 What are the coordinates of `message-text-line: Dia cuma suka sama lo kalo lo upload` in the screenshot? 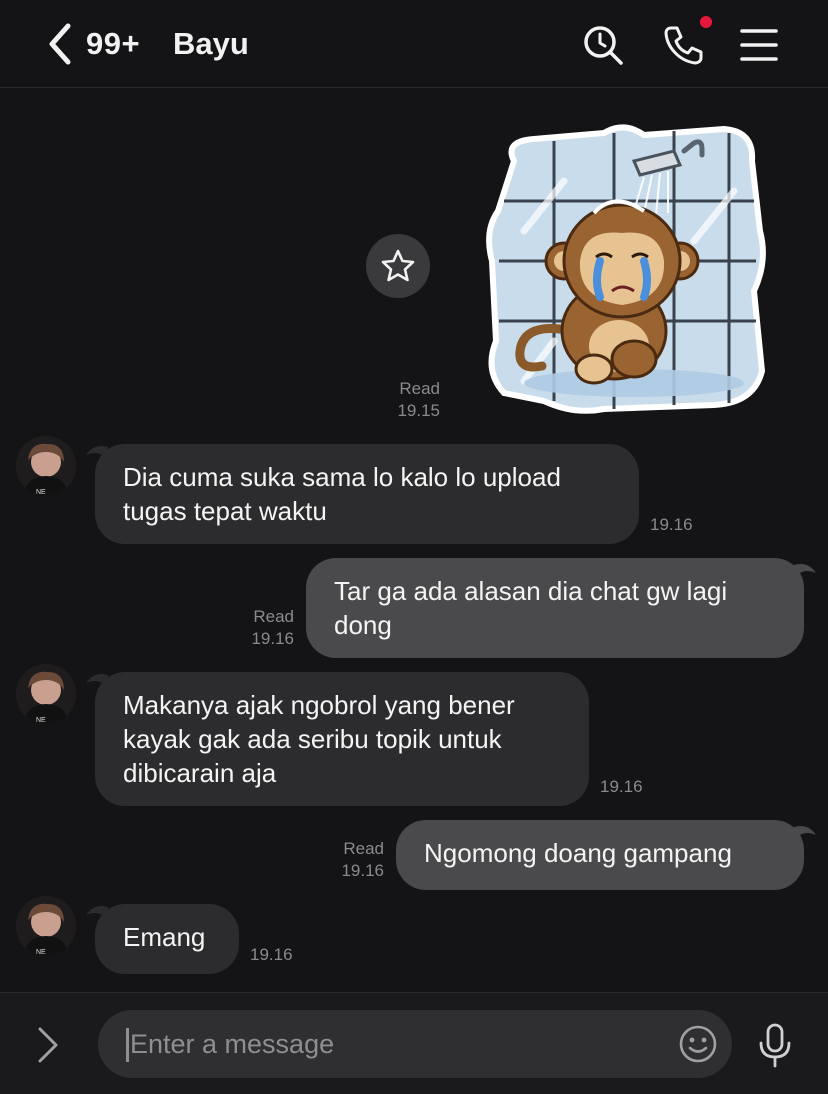 It's located at (342, 477).